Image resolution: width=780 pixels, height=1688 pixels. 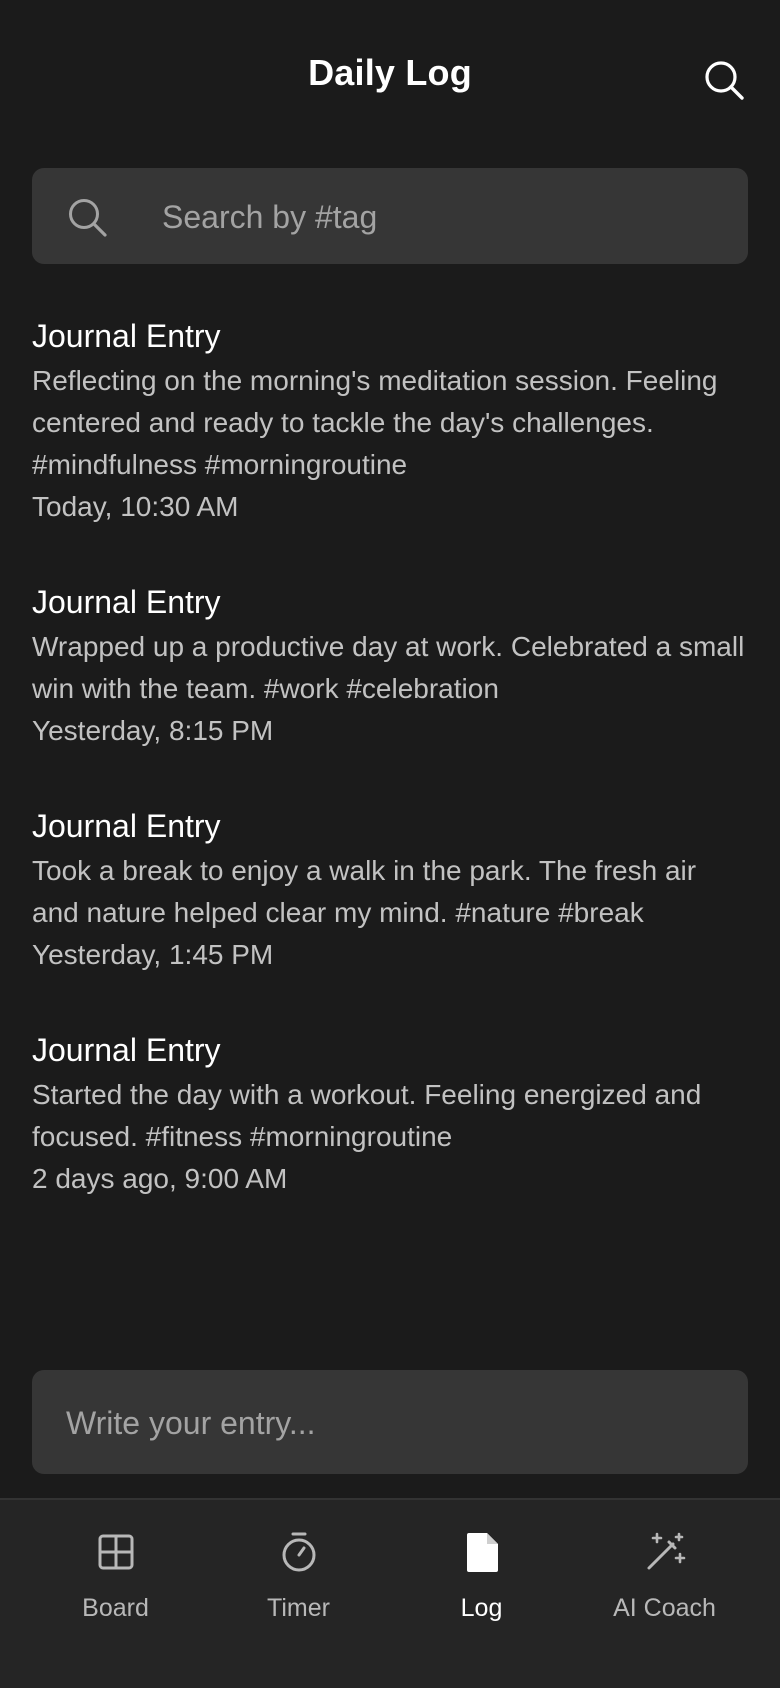 I want to click on tag-search-input, so click(x=442, y=217).